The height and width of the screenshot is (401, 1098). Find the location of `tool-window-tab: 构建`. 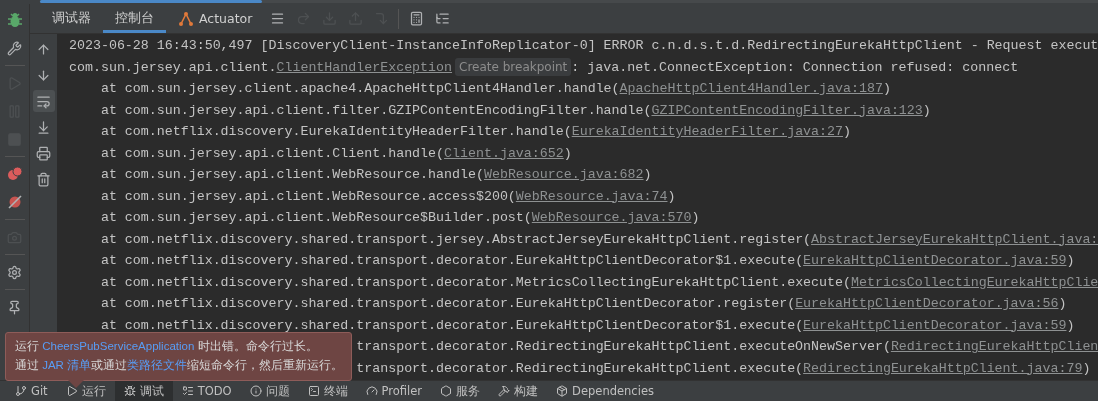

tool-window-tab: 构建 is located at coordinates (518, 391).